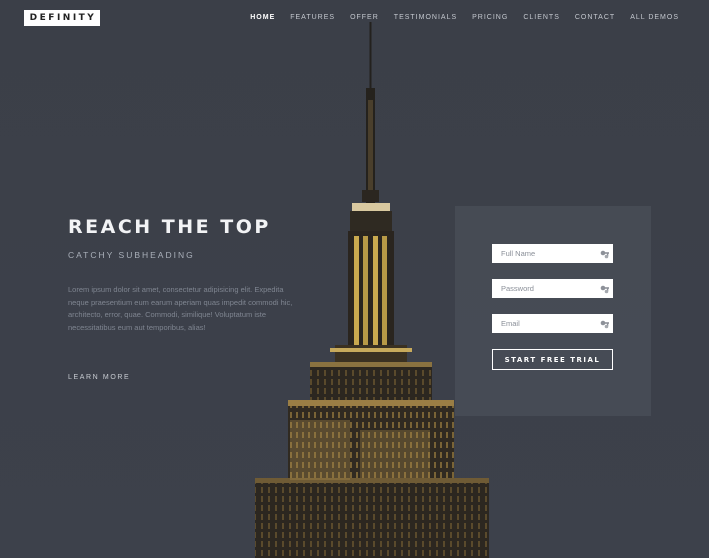 This screenshot has width=709, height=558. What do you see at coordinates (546, 323) in the screenshot?
I see `email-input` at bounding box center [546, 323].